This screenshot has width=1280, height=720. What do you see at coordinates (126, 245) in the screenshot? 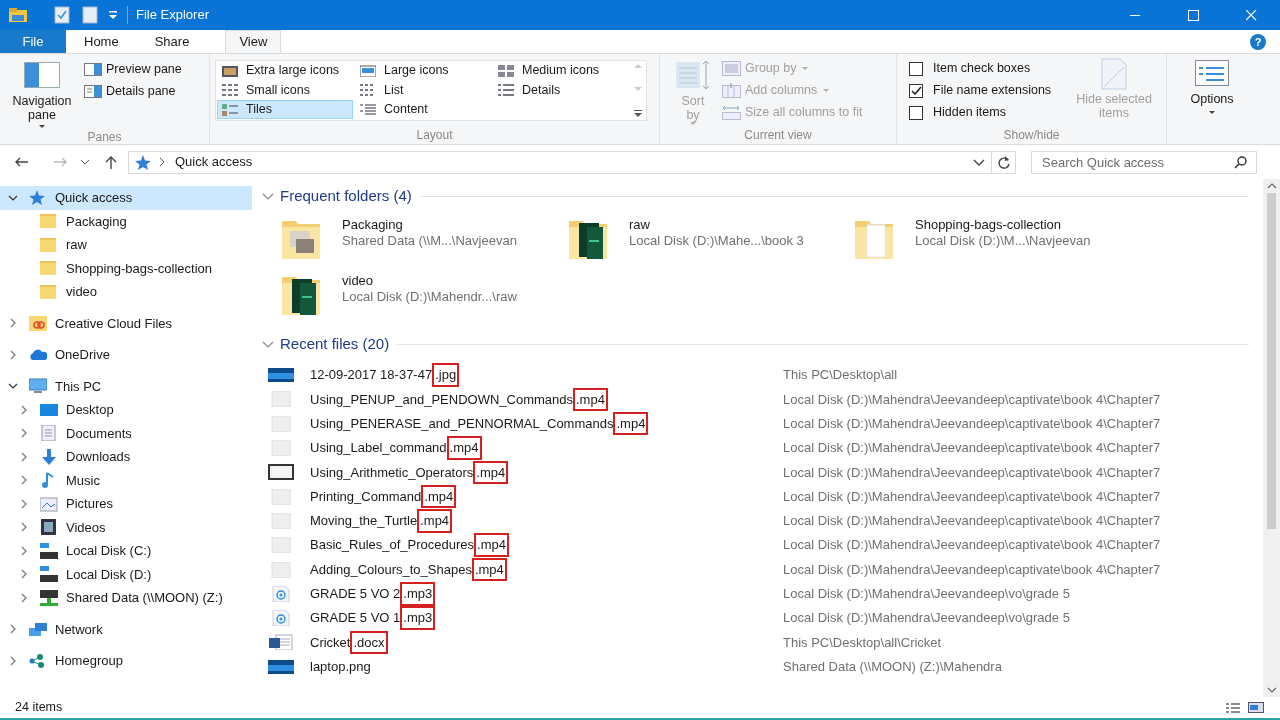
I see `sidebar-item: raw` at bounding box center [126, 245].